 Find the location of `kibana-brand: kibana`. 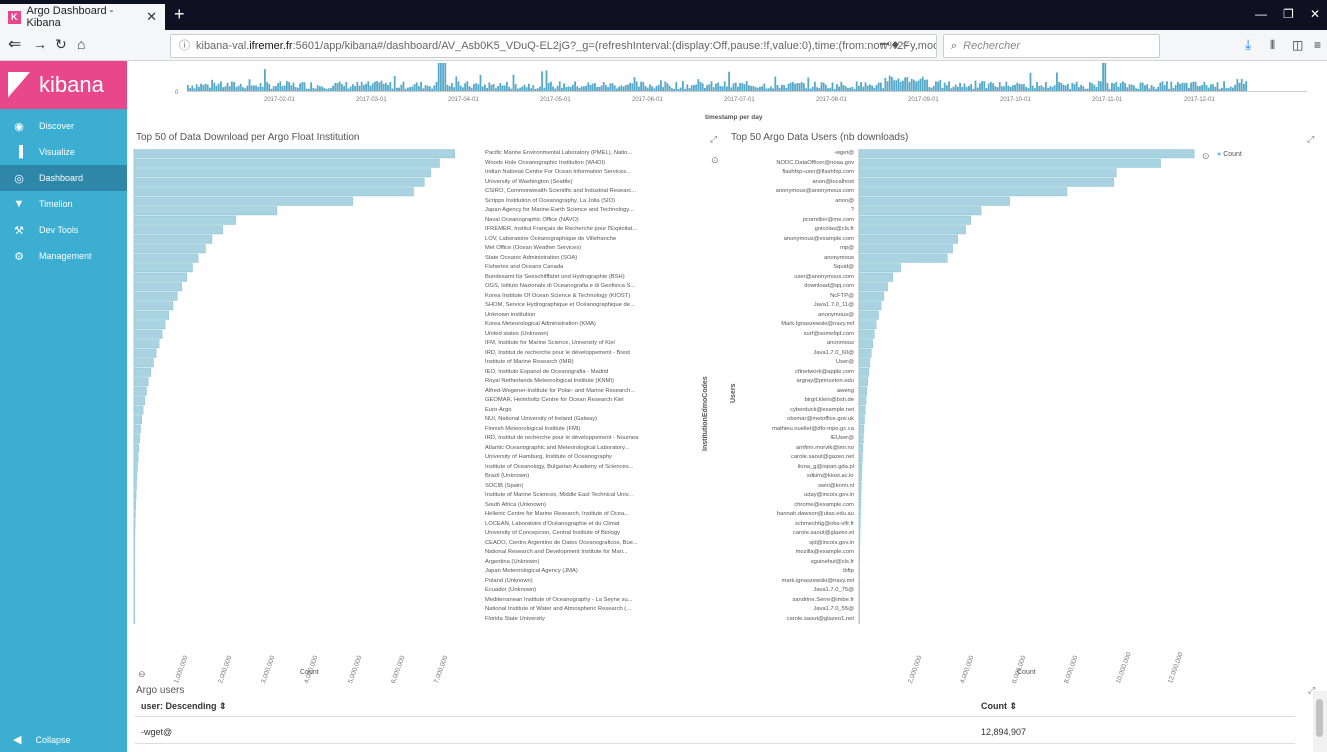

kibana-brand: kibana is located at coordinates (63, 85).